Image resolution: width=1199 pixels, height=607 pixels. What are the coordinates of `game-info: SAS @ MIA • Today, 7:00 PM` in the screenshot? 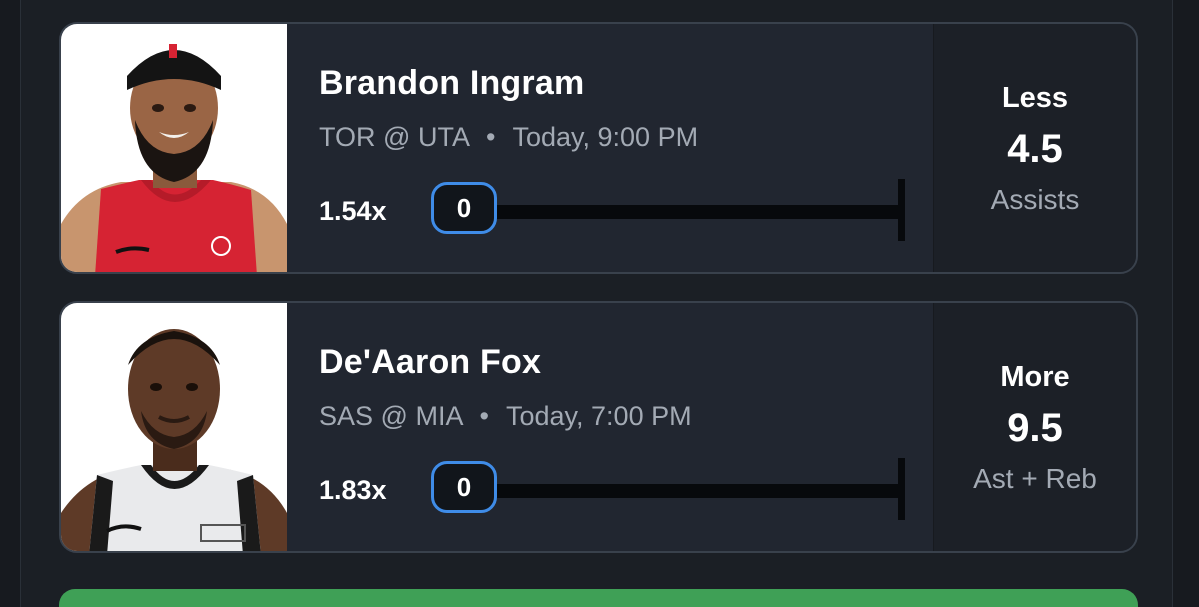 It's located at (505, 416).